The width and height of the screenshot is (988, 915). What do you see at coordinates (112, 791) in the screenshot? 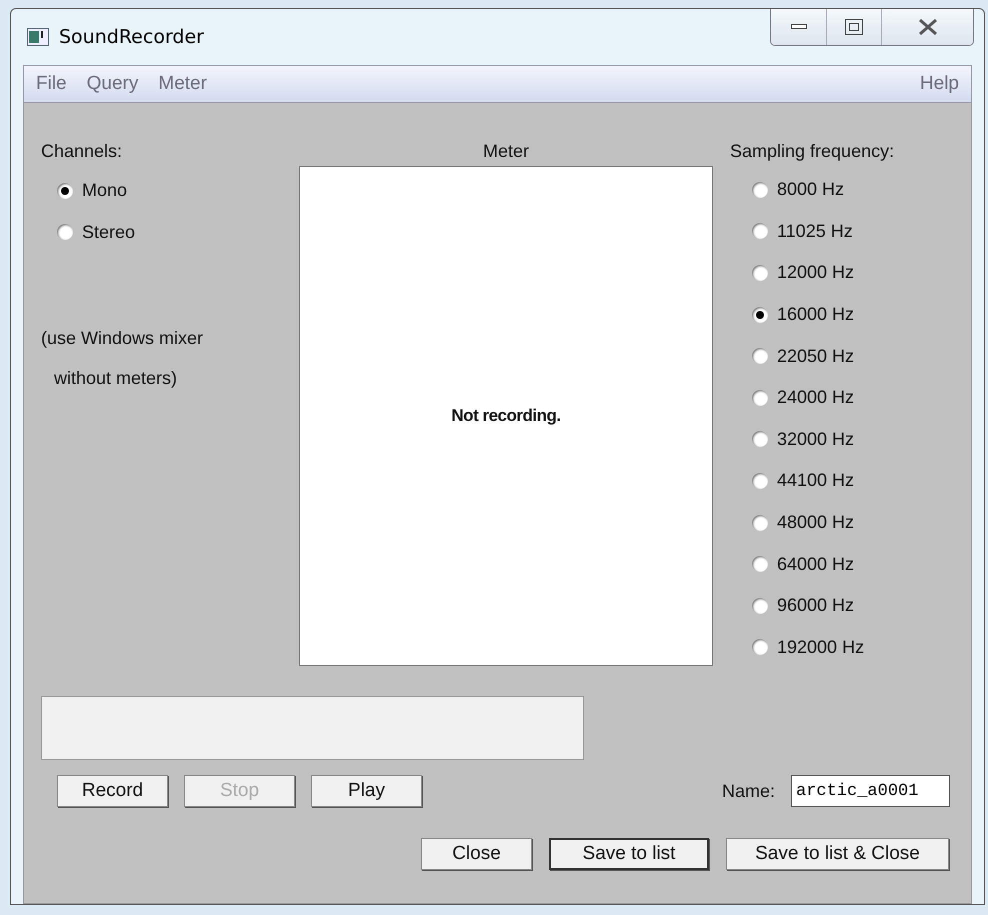
I see `transport-button: Record` at bounding box center [112, 791].